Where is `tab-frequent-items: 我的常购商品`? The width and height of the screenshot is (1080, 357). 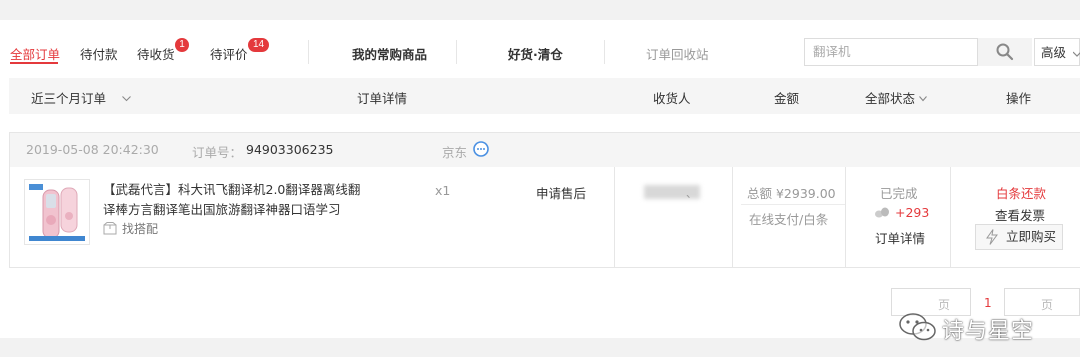 tab-frequent-items: 我的常购商品 is located at coordinates (389, 53).